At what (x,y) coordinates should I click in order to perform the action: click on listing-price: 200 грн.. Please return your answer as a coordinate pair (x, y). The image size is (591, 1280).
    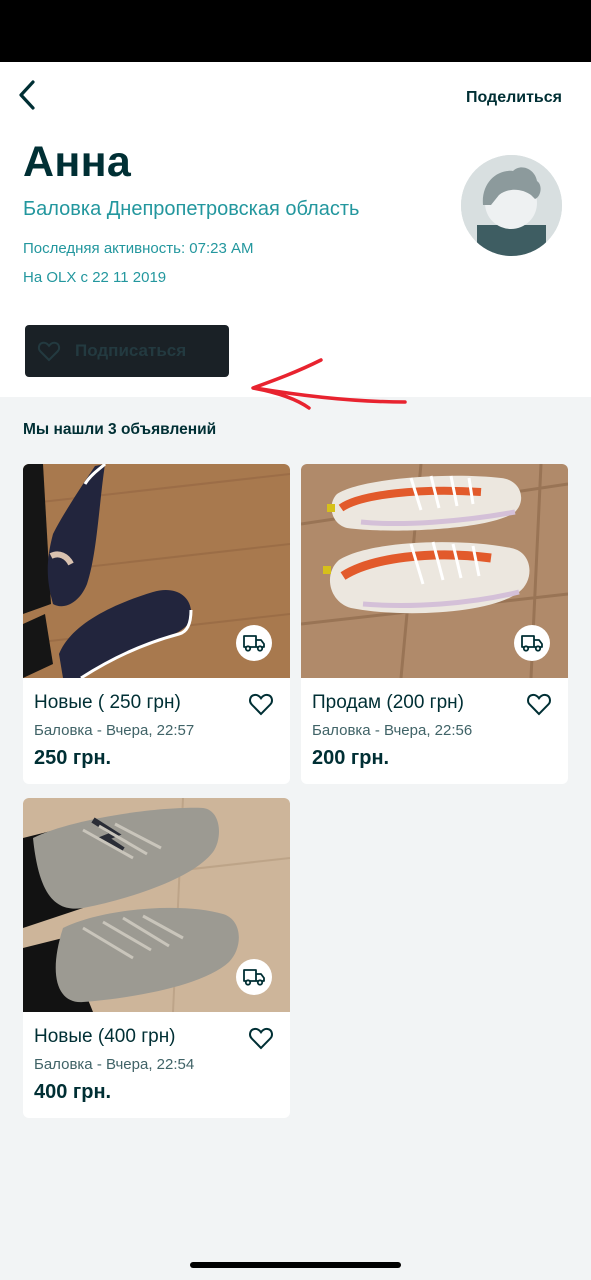
    Looking at the image, I should click on (351, 758).